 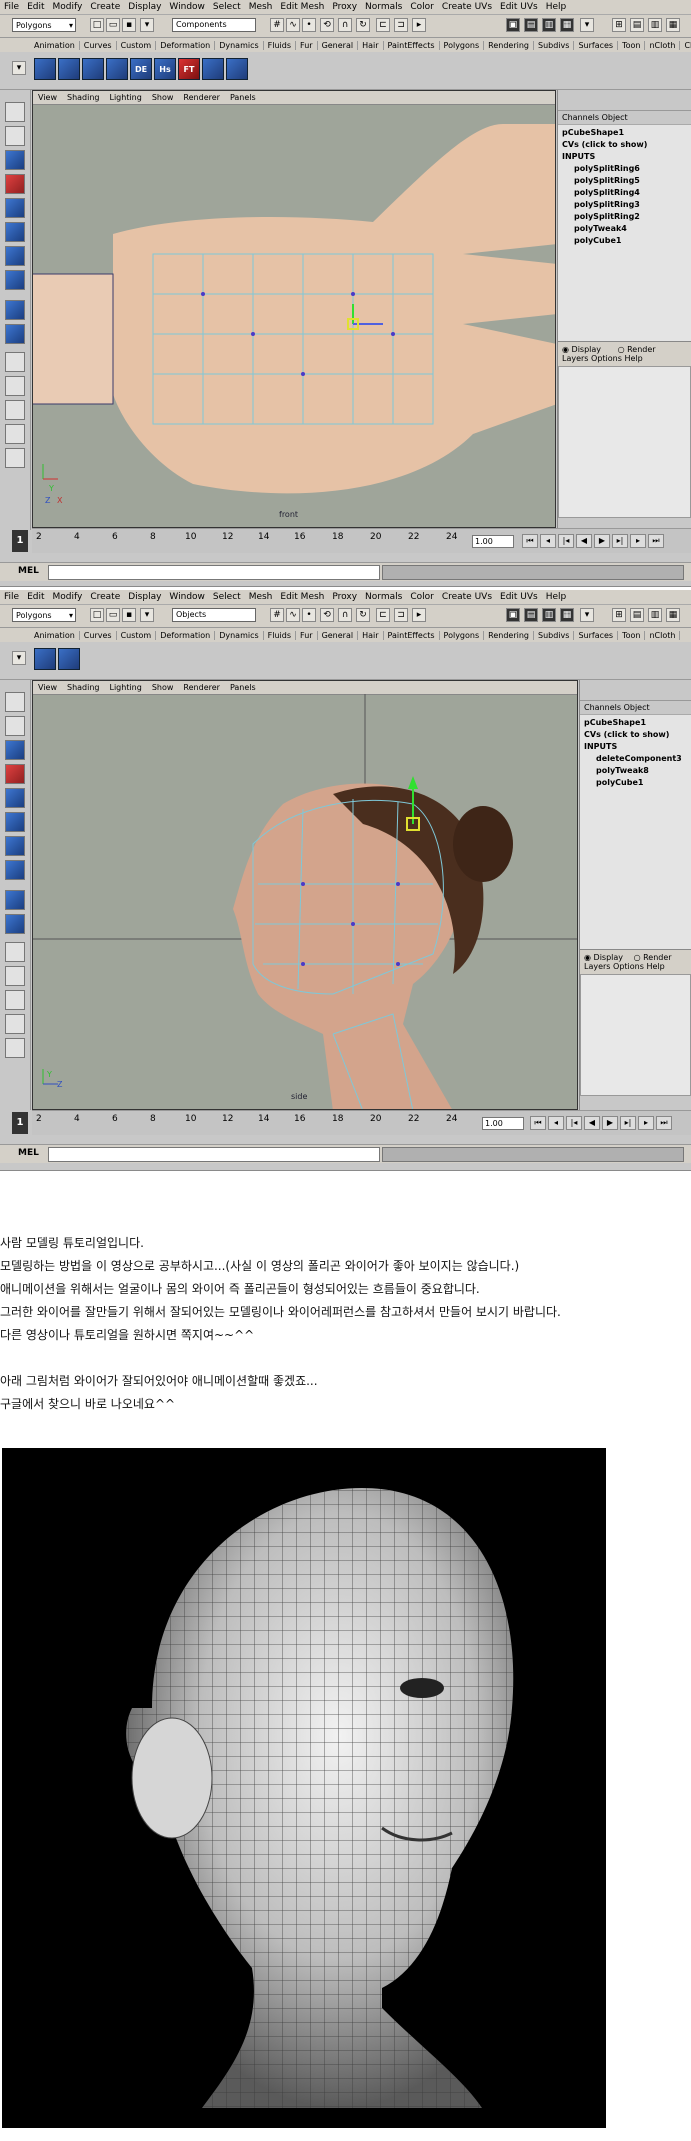 What do you see at coordinates (165, 69) in the screenshot?
I see `history-shelf-icon: Hs` at bounding box center [165, 69].